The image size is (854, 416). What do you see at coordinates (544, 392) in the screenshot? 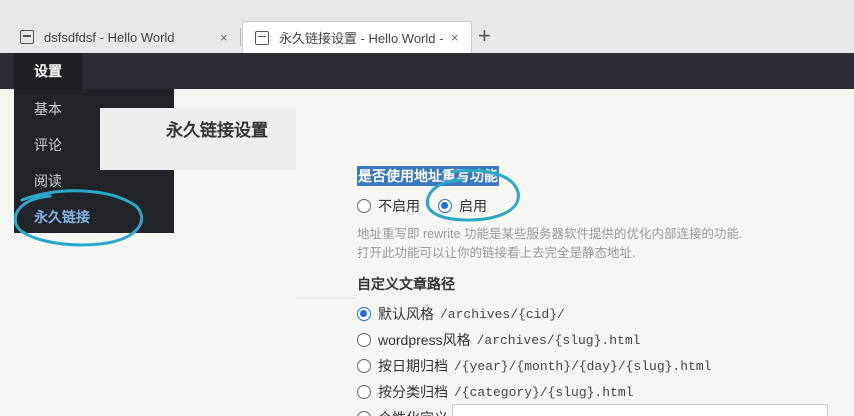
I see `path-pattern: /{category}/{slug}.html` at bounding box center [544, 392].